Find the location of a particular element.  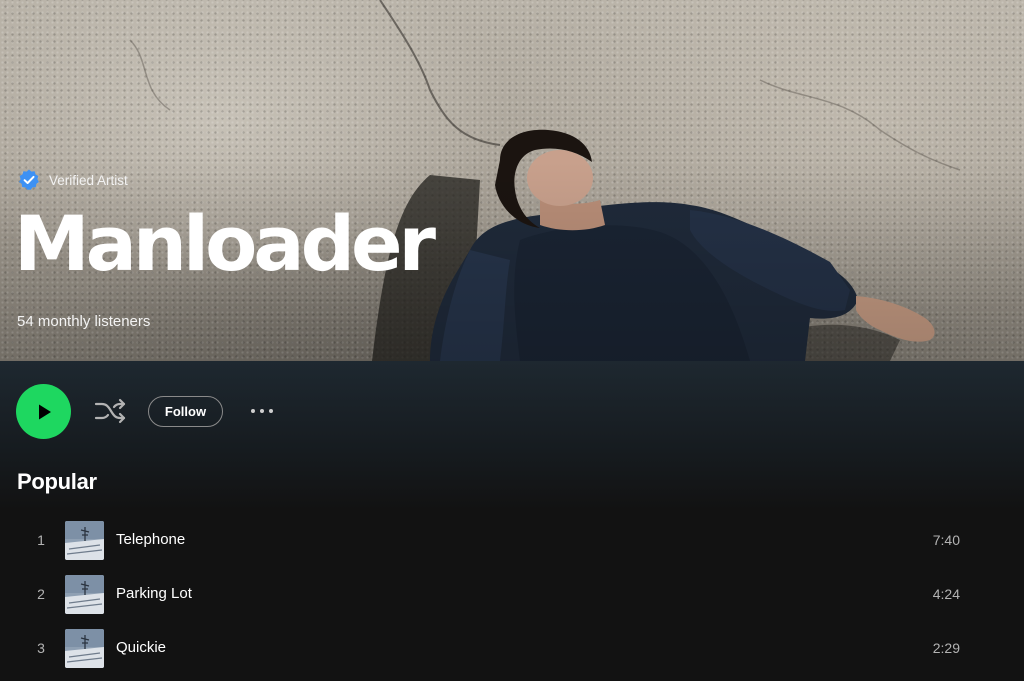

track-row: 1 Telephone 7:40 is located at coordinates (512, 540).